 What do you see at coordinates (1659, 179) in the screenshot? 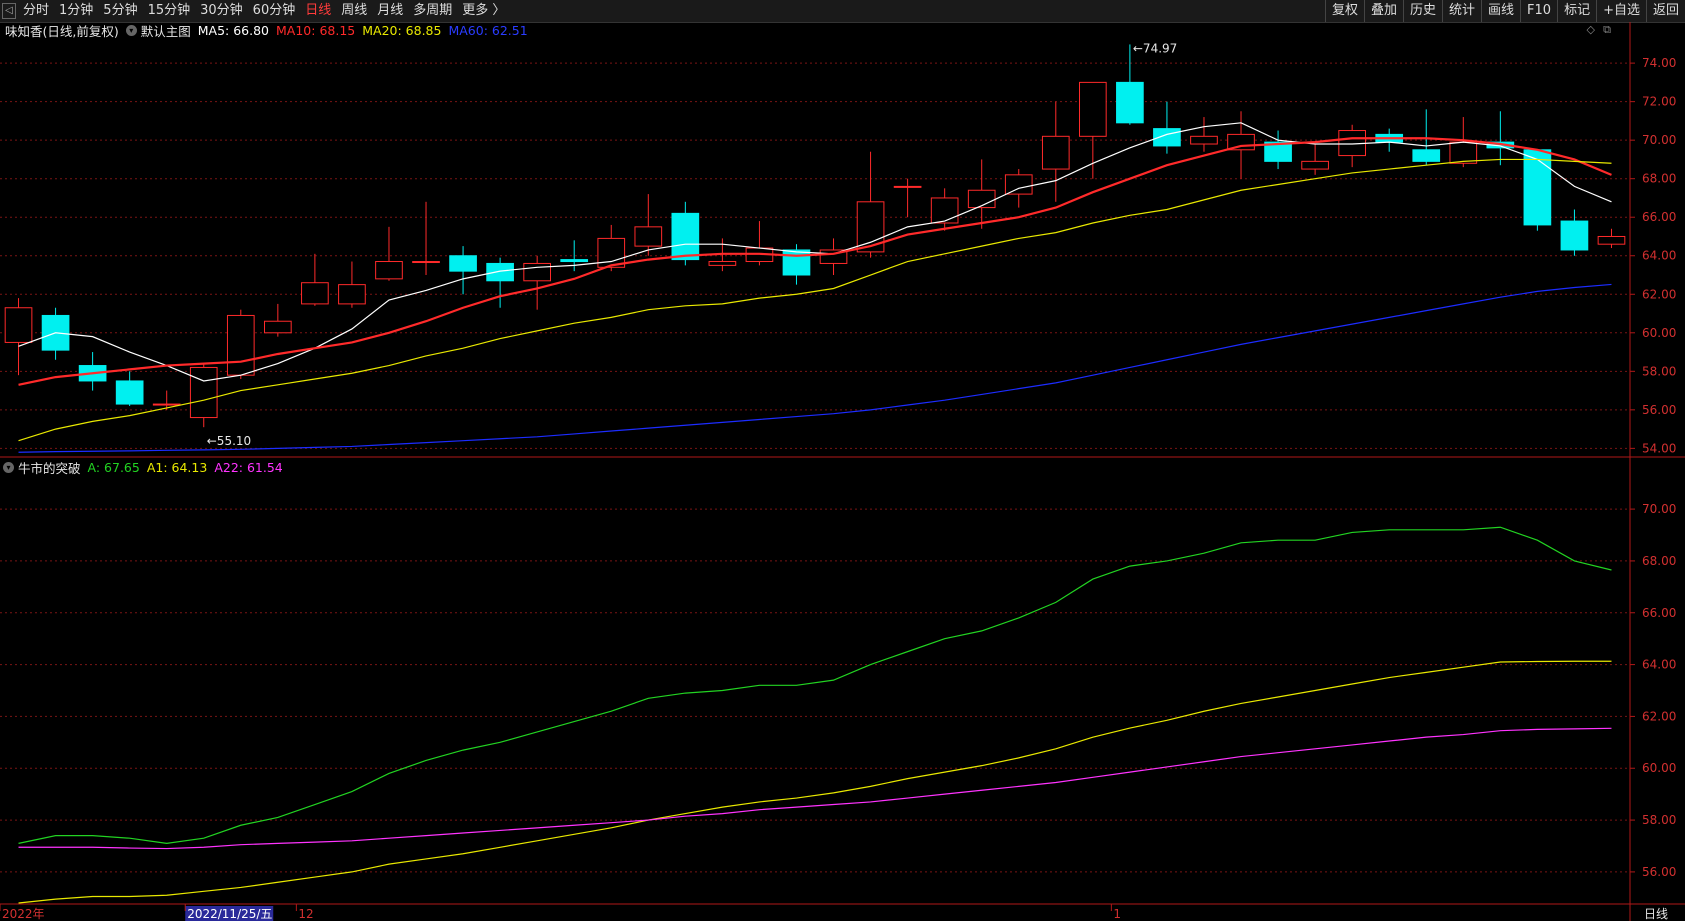
I see `main-tick-label-7: 68.00` at bounding box center [1659, 179].